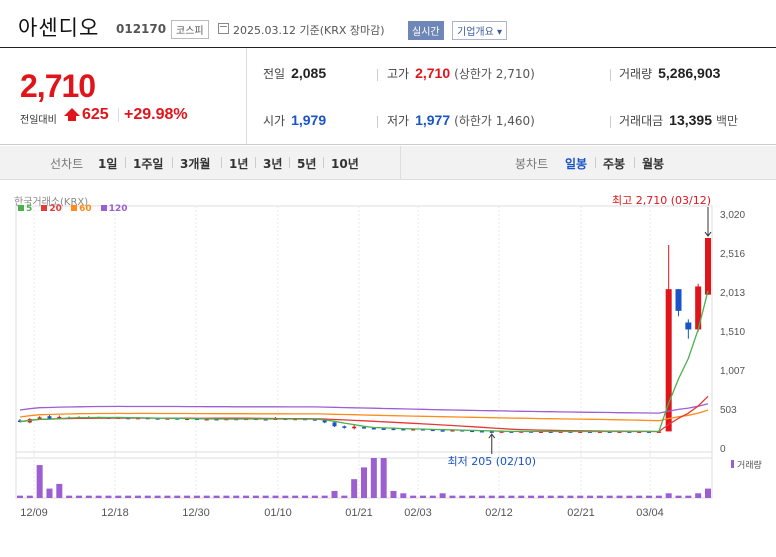  What do you see at coordinates (494, 121) in the screenshot?
I see `stat-sub: (하한가 1,460)` at bounding box center [494, 121].